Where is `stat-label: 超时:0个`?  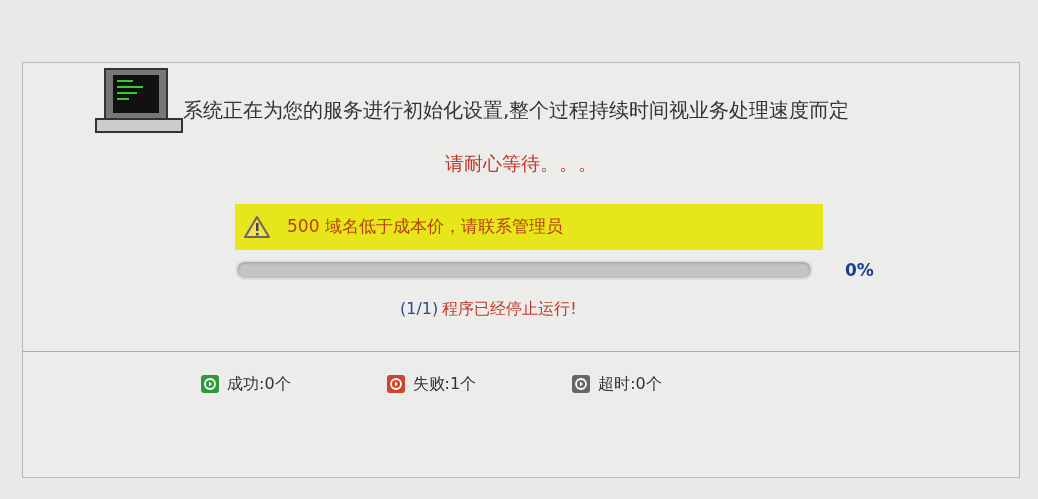 stat-label: 超时:0个 is located at coordinates (630, 384).